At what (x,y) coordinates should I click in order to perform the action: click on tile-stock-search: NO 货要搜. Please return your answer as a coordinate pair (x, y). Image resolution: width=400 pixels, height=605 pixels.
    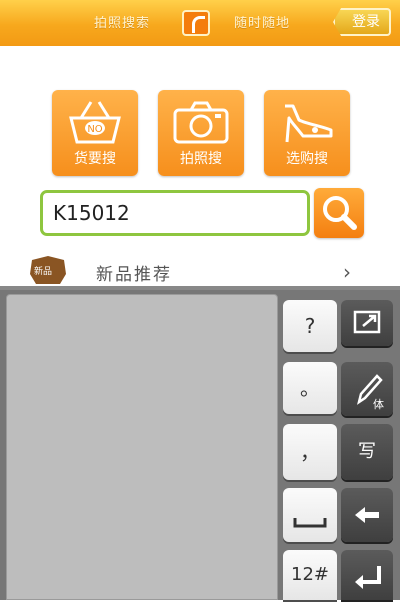
    Looking at the image, I should click on (95, 133).